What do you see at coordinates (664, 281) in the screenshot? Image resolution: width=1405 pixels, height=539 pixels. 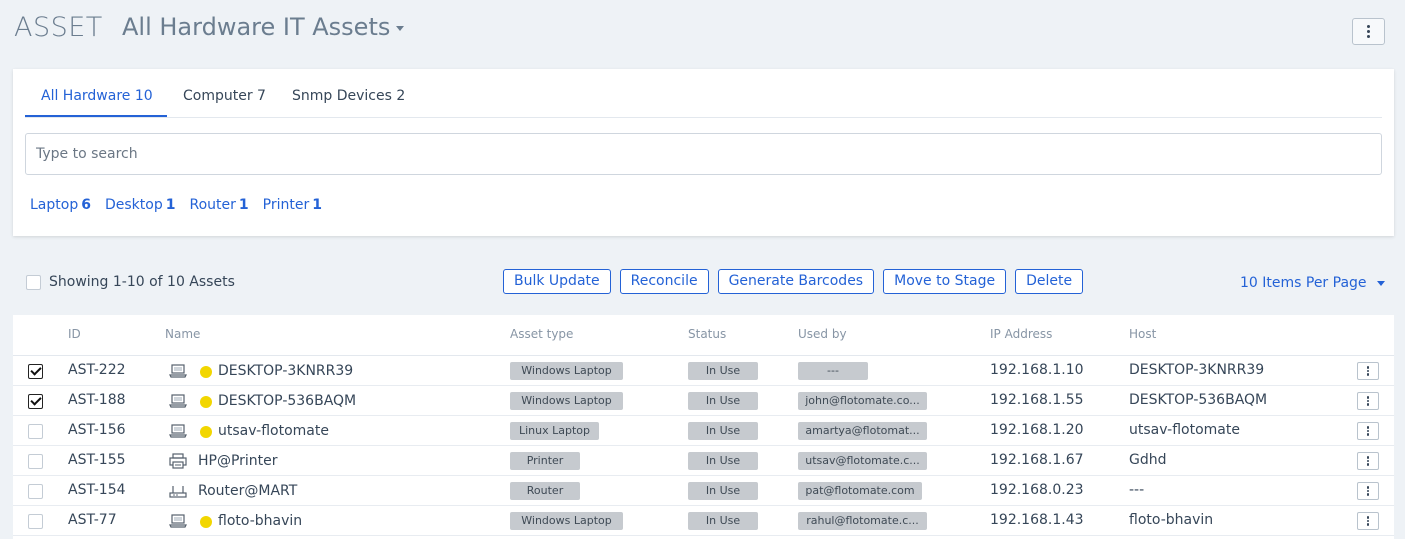 I see `reconcile-button: Reconcile` at bounding box center [664, 281].